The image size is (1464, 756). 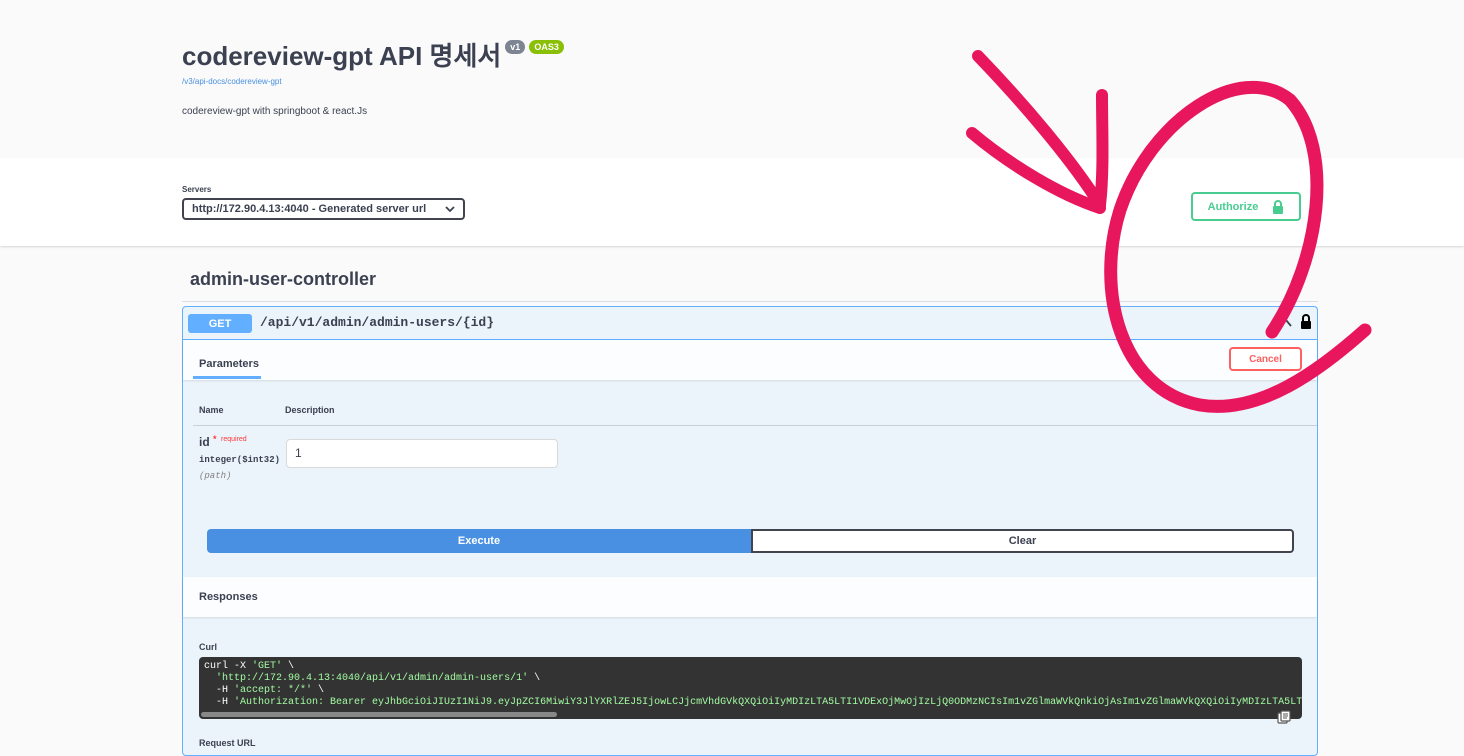 I want to click on cancel-button: Cancel, so click(x=1265, y=359).